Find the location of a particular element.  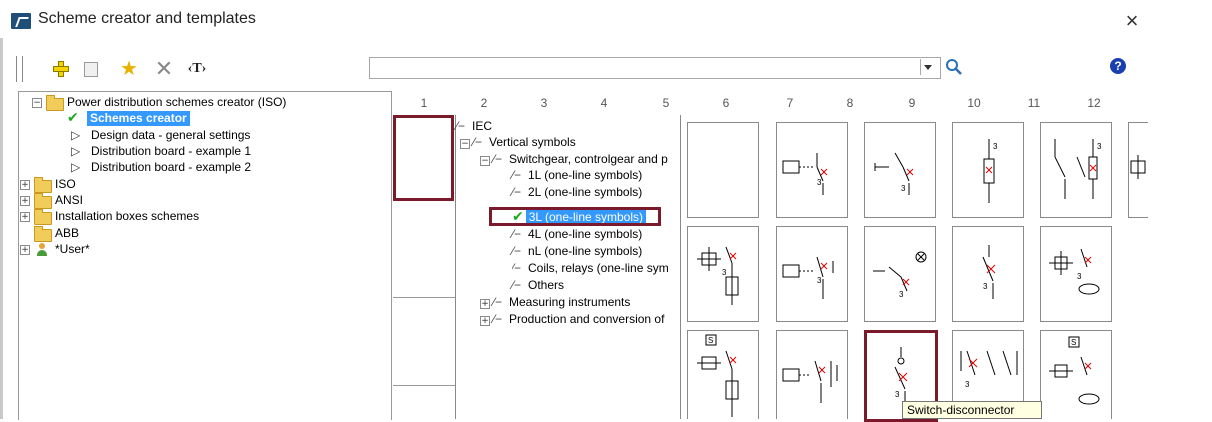

symtree-label: Production and conversion of is located at coordinates (587, 319).